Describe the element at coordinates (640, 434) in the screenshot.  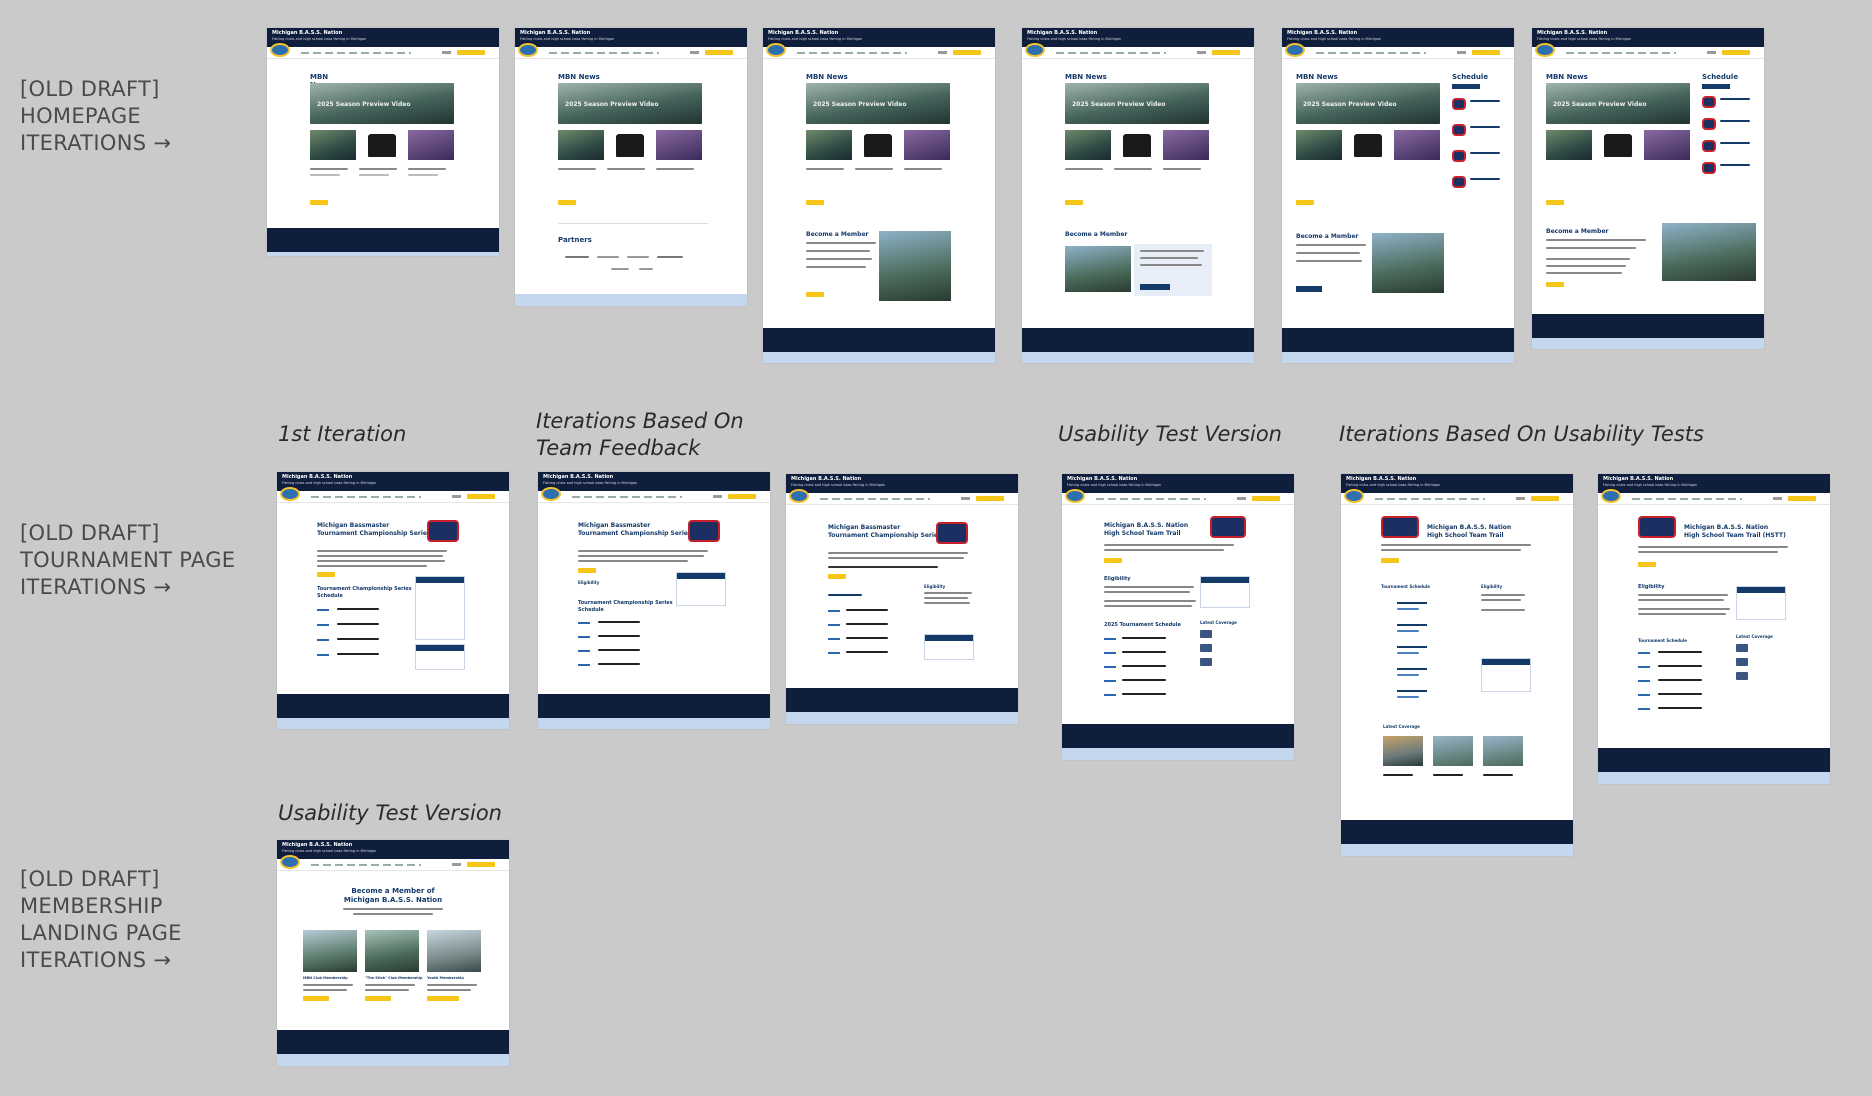
I see `caption-team-feedback: Iterations Based On Team Feedback` at that location.